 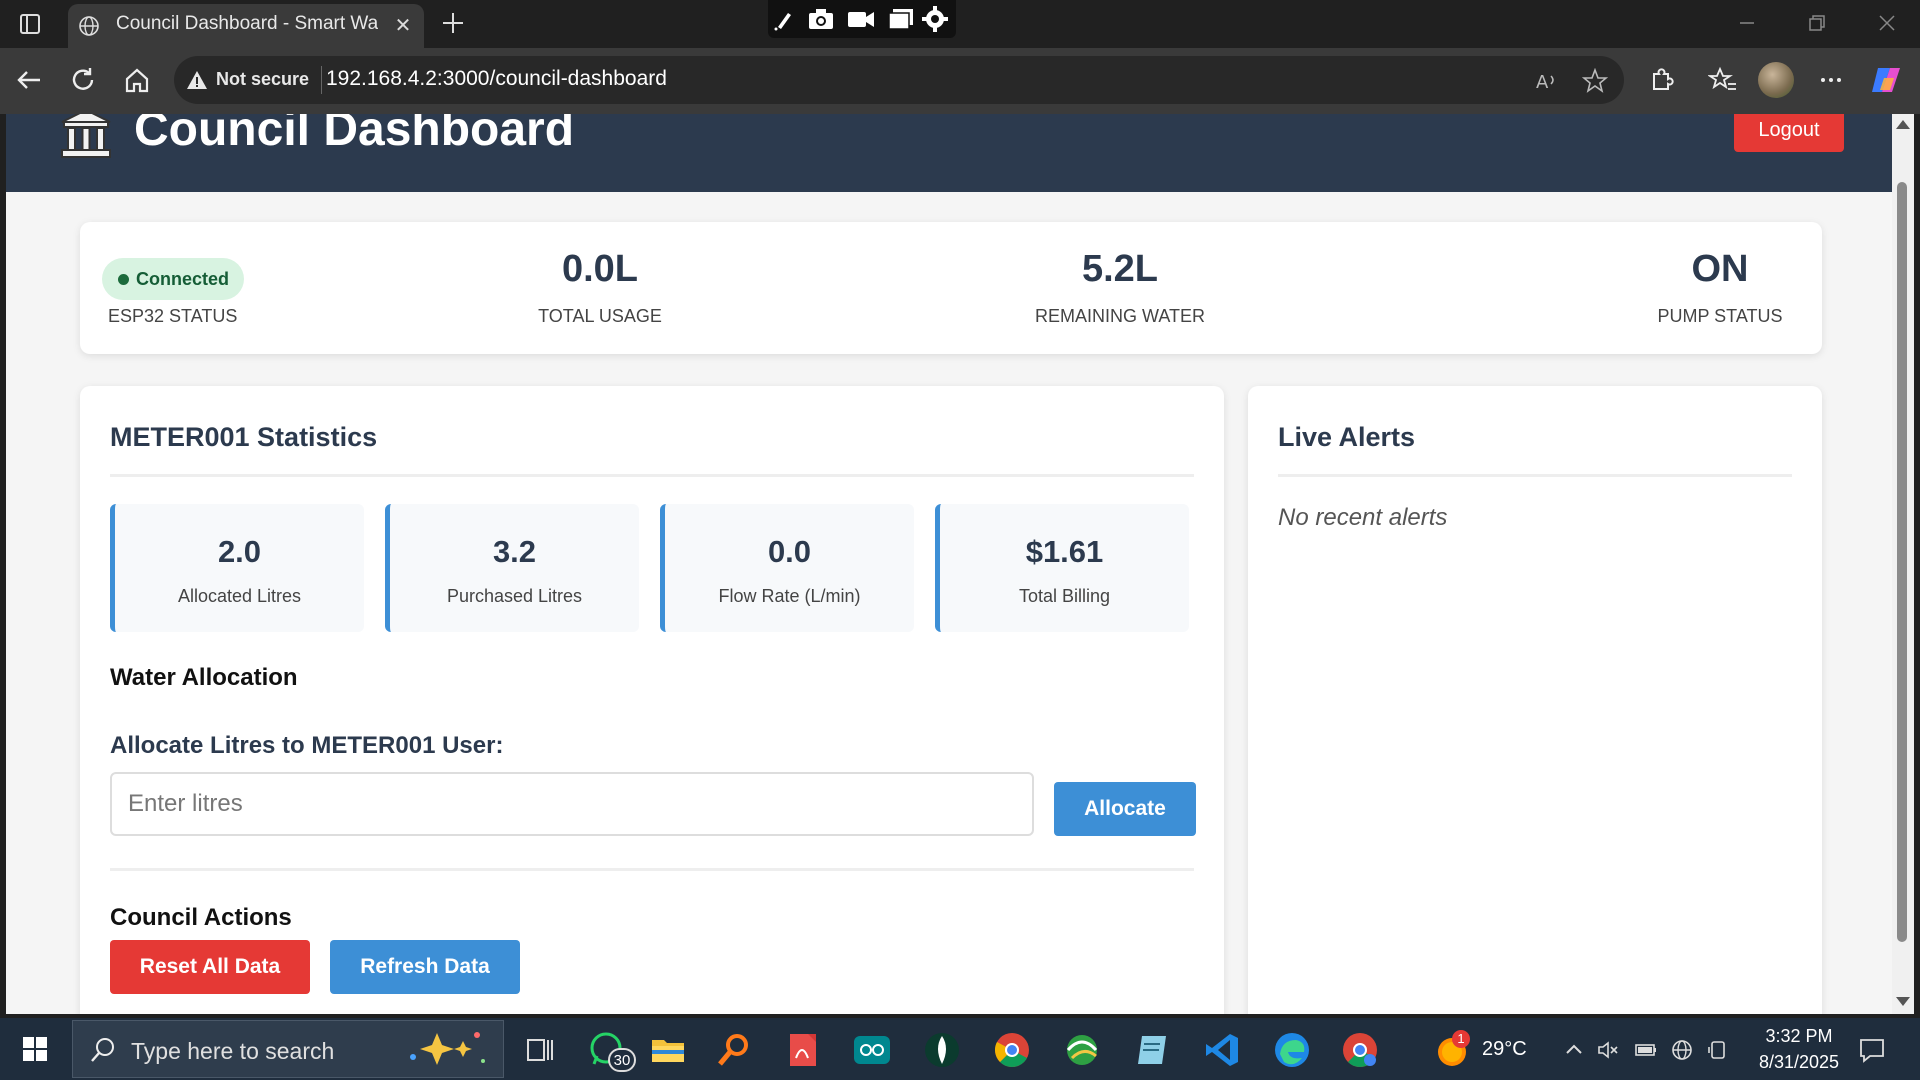 What do you see at coordinates (204, 677) in the screenshot?
I see `water-allocation-heading: Water Allocation` at bounding box center [204, 677].